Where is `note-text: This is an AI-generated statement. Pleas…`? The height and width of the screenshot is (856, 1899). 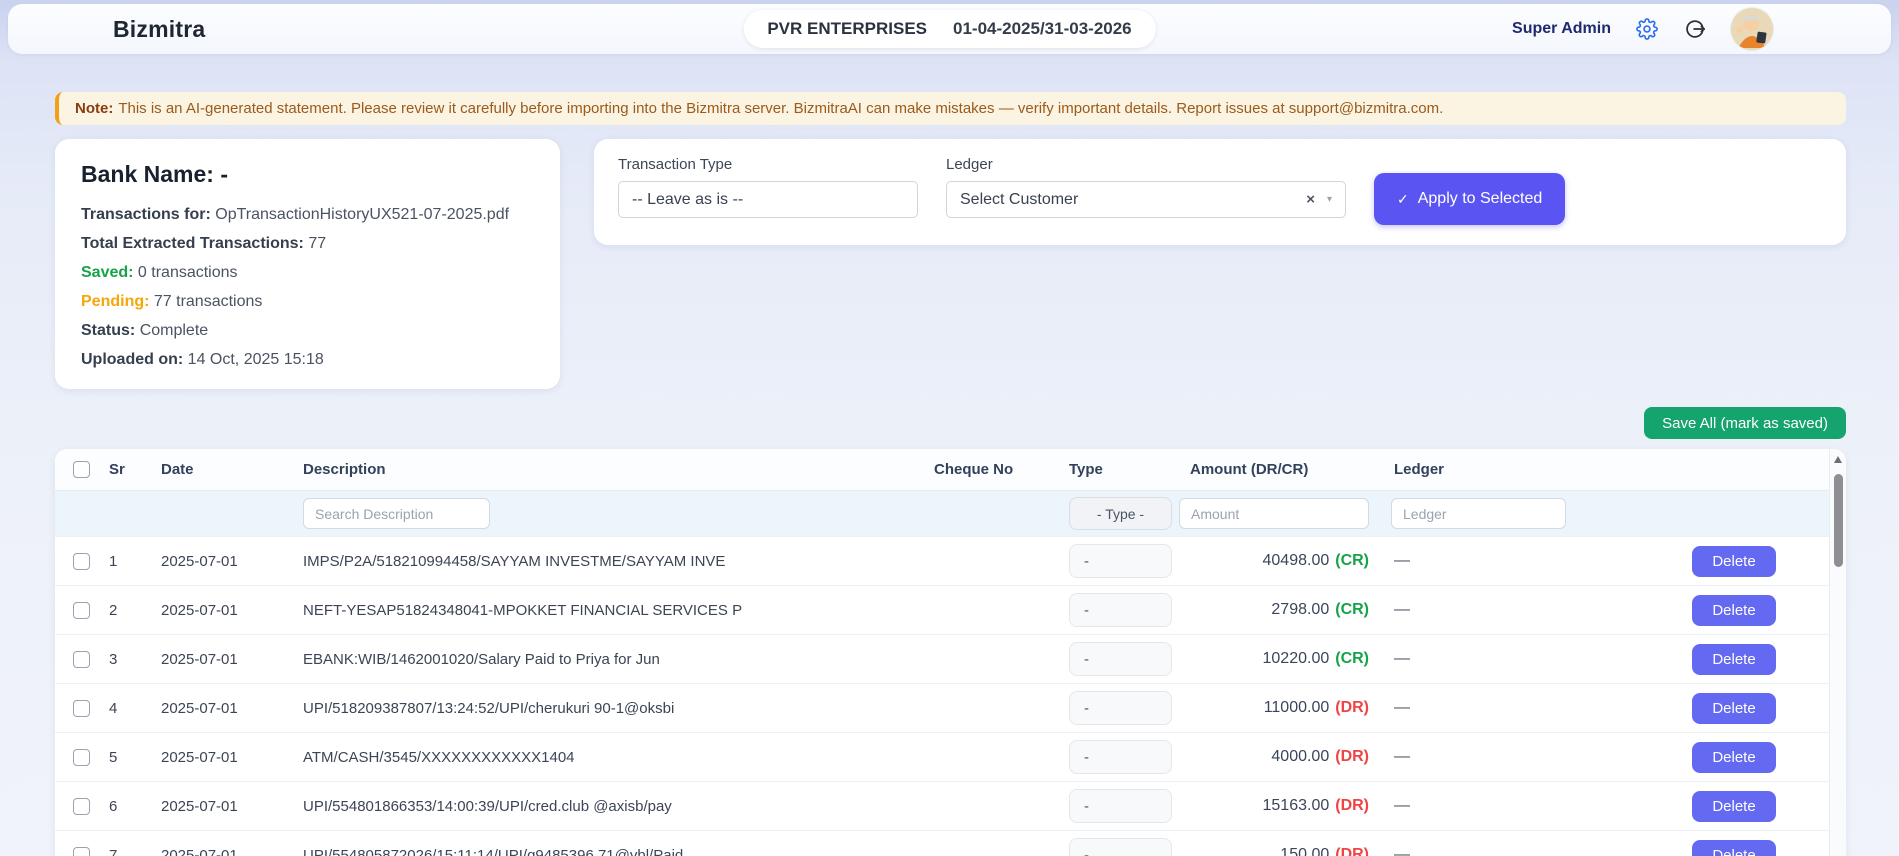 note-text: This is an AI-generated statement. Pleas… is located at coordinates (781, 108).